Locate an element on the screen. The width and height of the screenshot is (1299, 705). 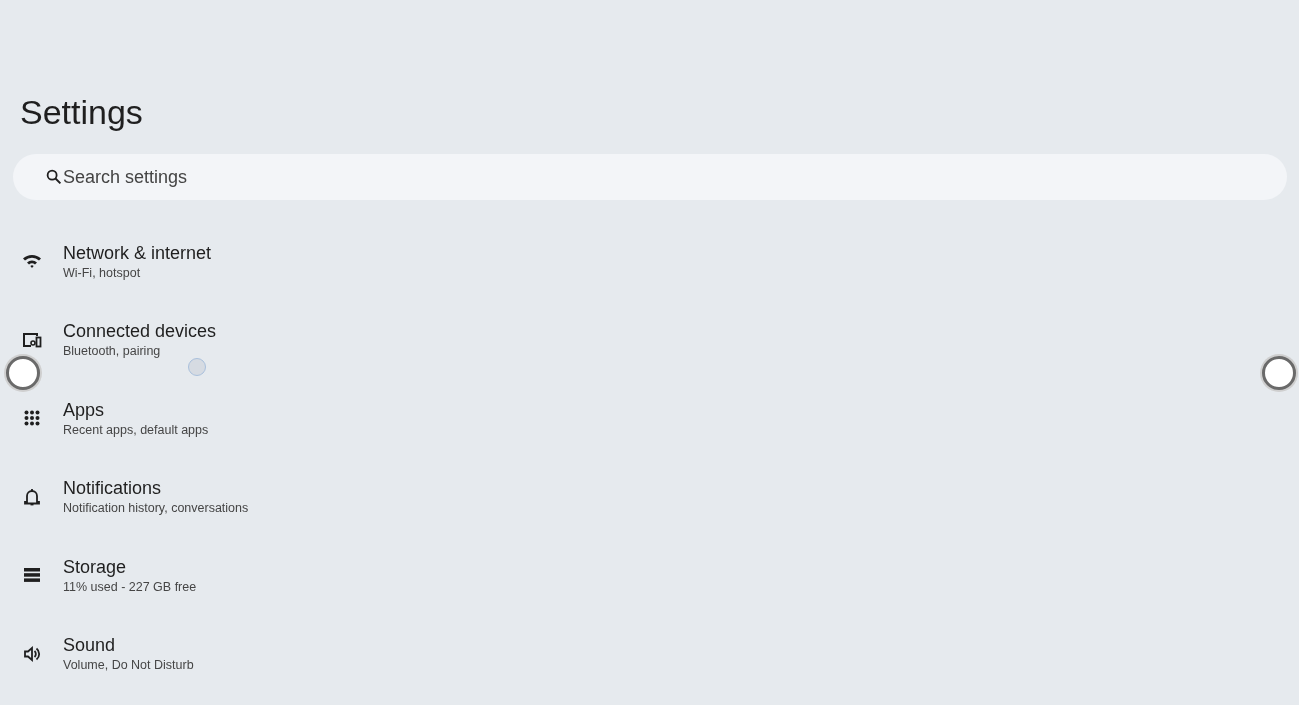
item-subtitle: Bluetooth, pairing is located at coordinates (112, 351).